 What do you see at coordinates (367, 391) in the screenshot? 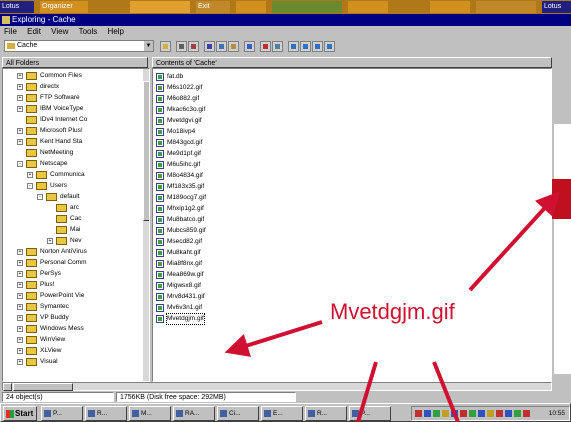
I see `arrow-down-left` at bounding box center [367, 391].